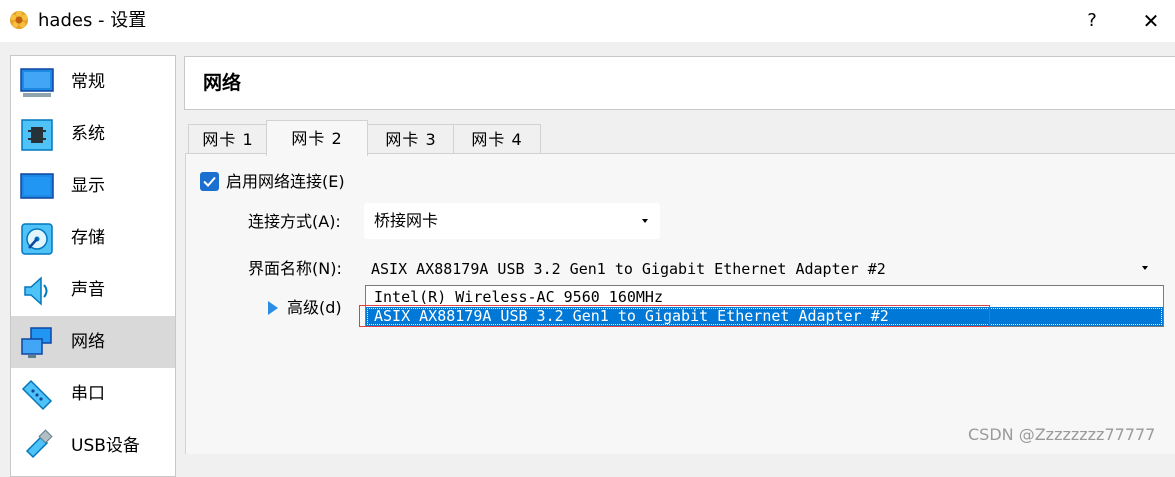  What do you see at coordinates (1062, 434) in the screenshot?
I see `watermark: CSDN @Zzzzzzzz77777` at bounding box center [1062, 434].